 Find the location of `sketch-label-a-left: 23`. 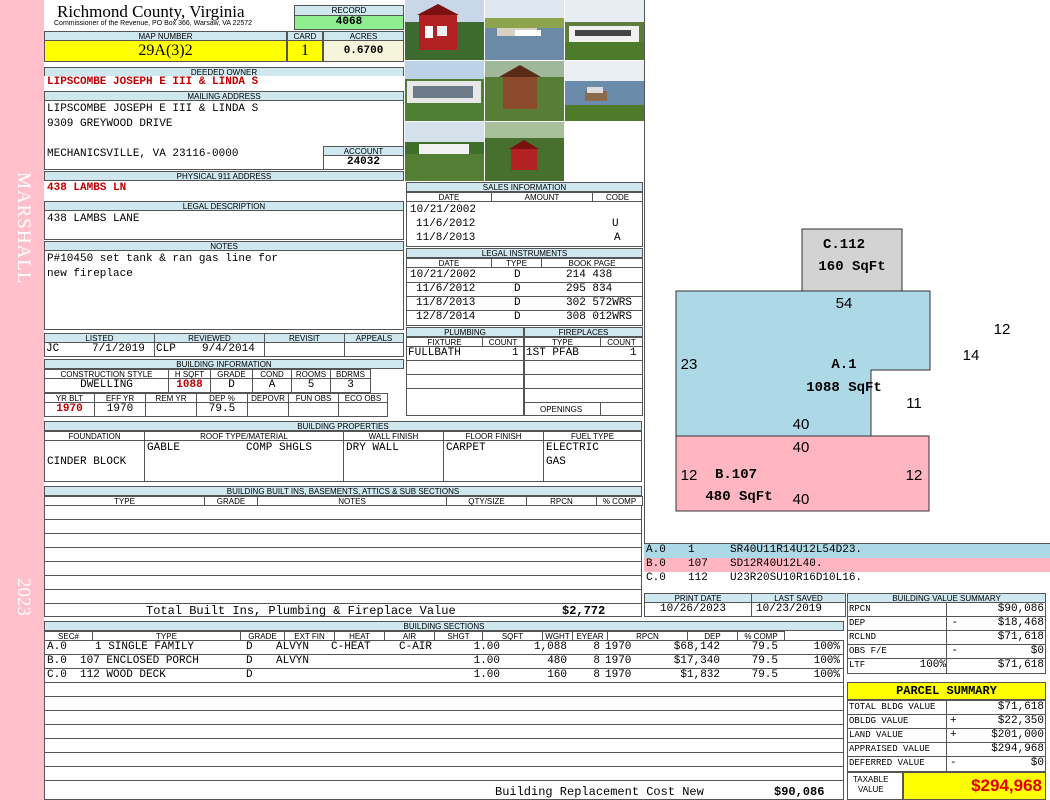

sketch-label-a-left: 23 is located at coordinates (689, 364).